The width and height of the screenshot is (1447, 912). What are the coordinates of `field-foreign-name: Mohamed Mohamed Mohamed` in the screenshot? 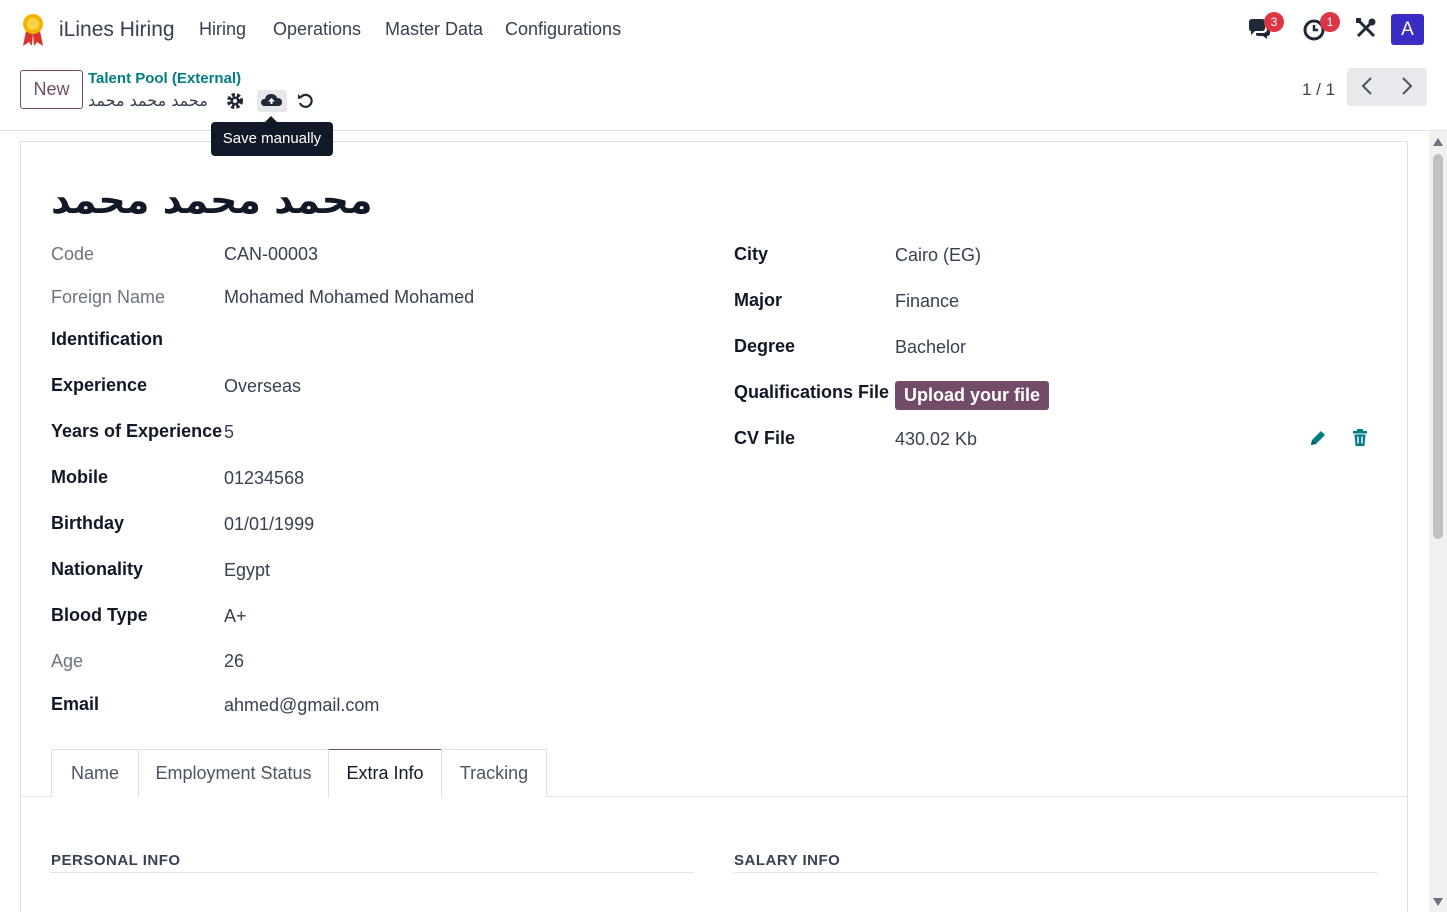 It's located at (349, 297).